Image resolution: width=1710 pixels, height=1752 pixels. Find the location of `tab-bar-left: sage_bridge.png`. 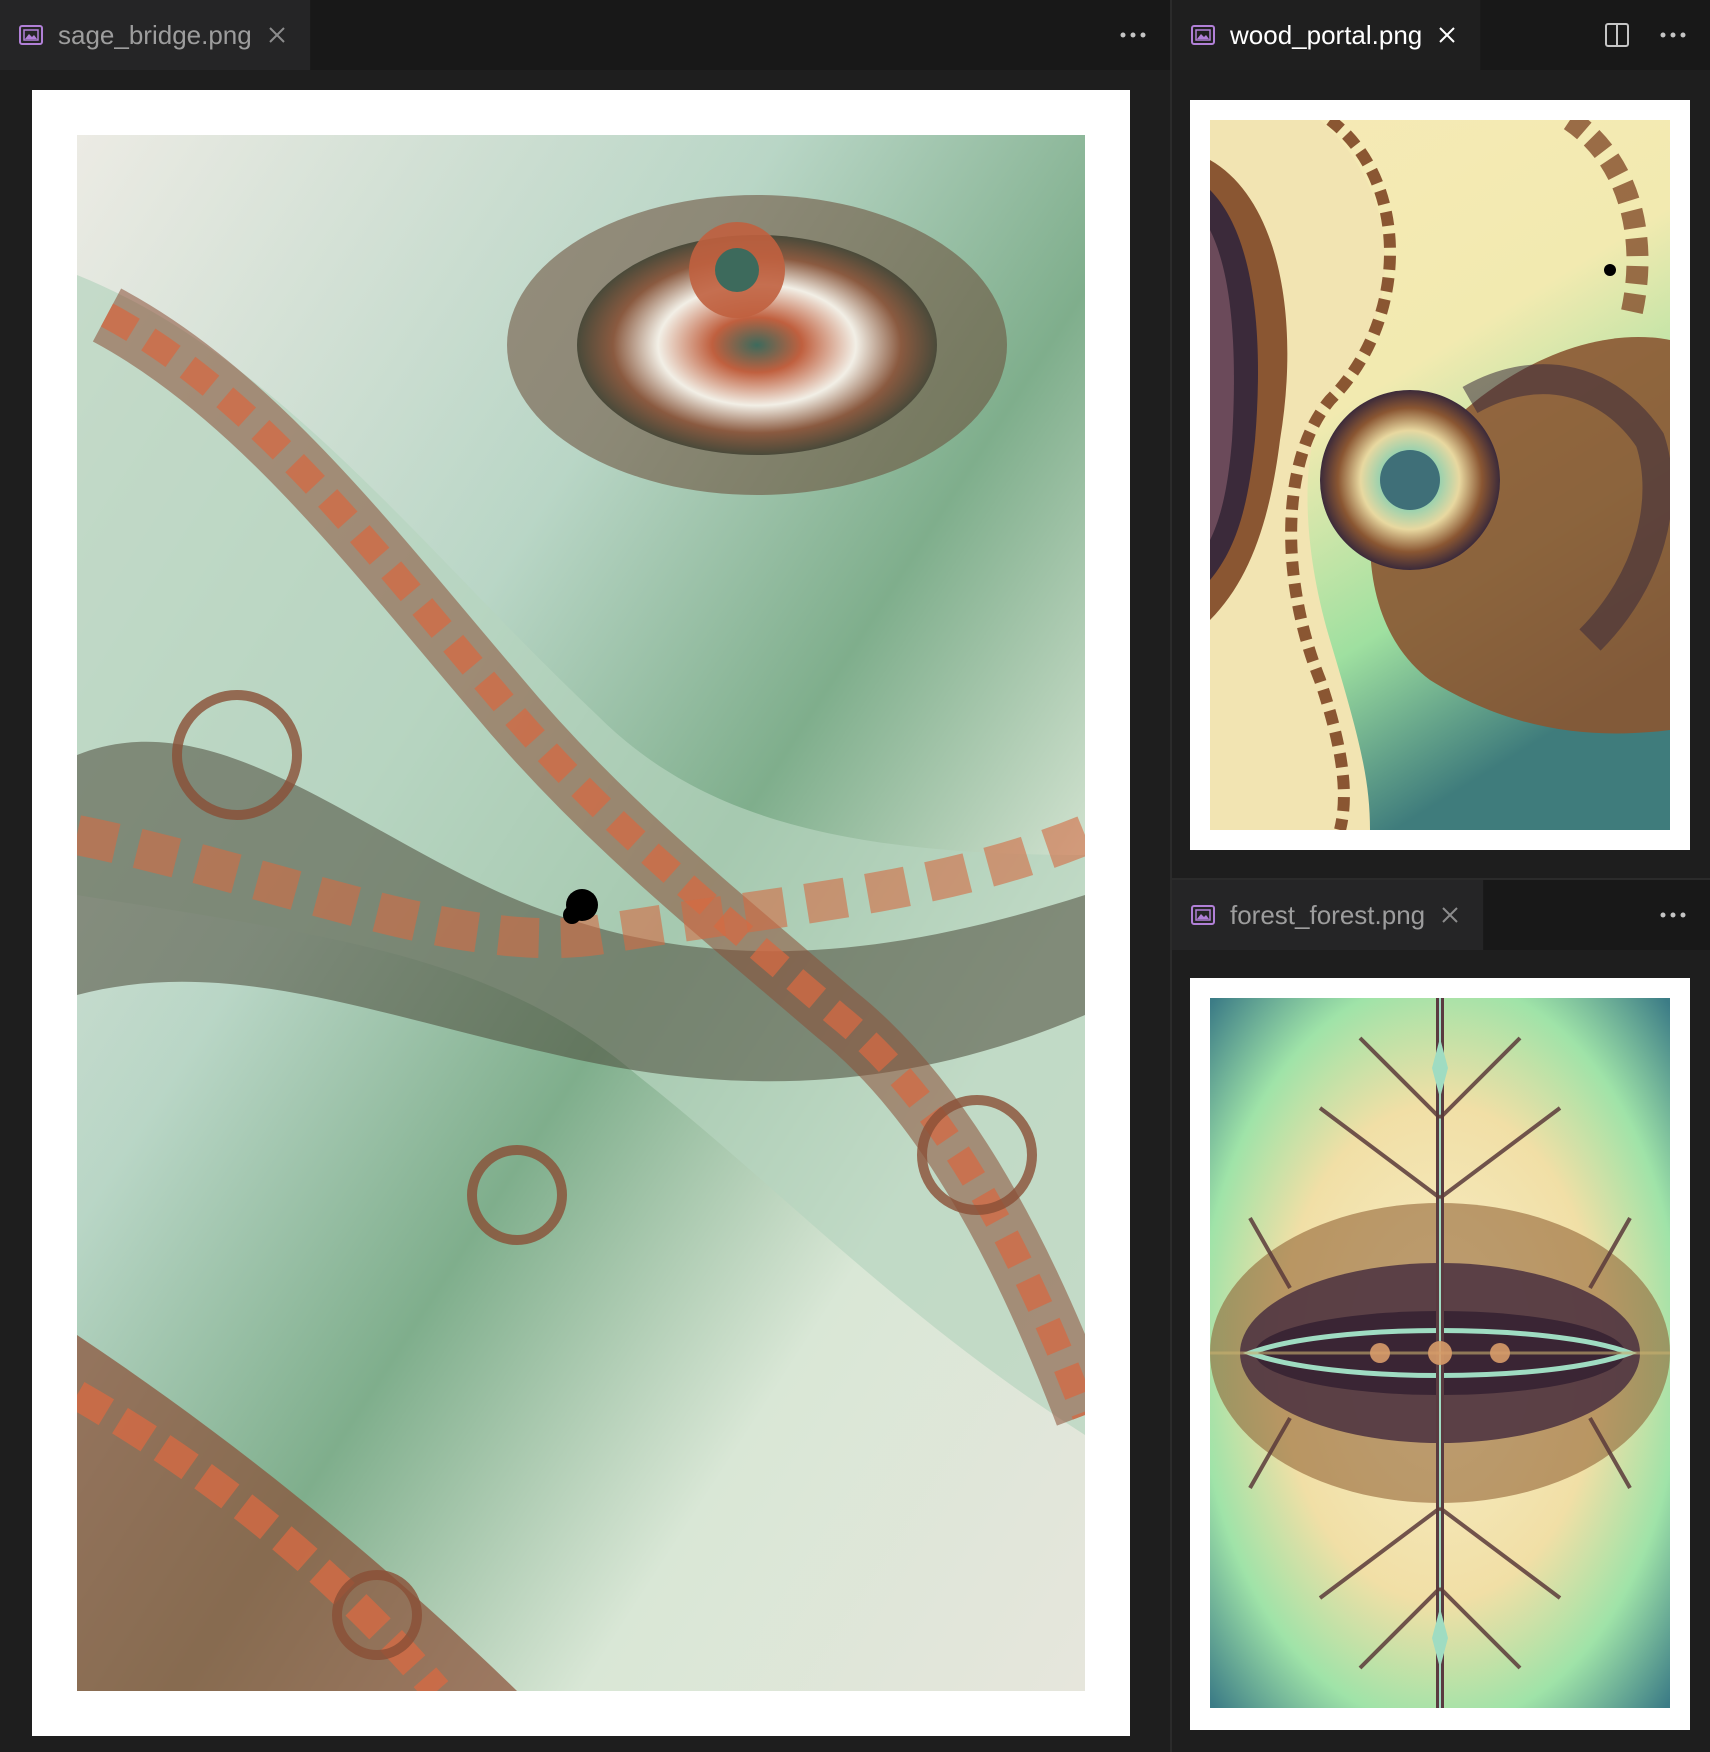

tab-bar-left: sage_bridge.png is located at coordinates (585, 35).